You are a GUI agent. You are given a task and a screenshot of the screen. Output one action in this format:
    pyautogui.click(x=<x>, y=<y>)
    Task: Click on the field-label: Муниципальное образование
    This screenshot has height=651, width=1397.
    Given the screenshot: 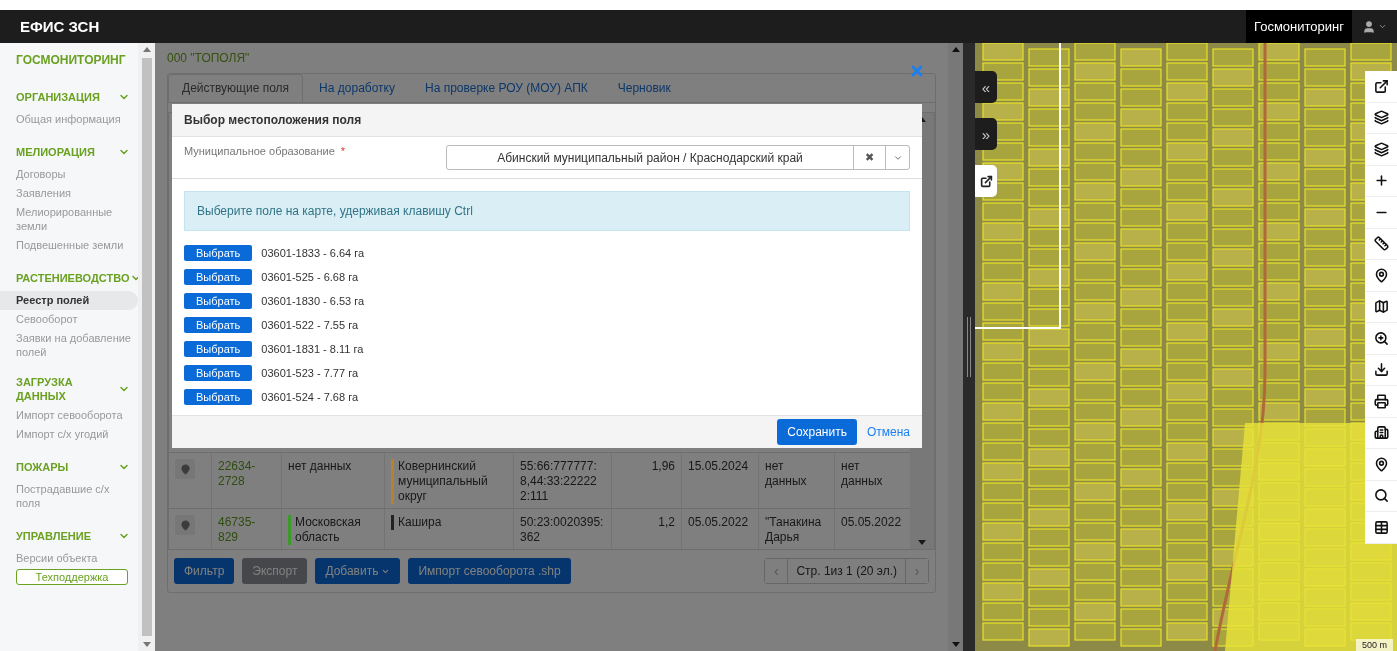 What is the action you would take?
    pyautogui.click(x=259, y=151)
    